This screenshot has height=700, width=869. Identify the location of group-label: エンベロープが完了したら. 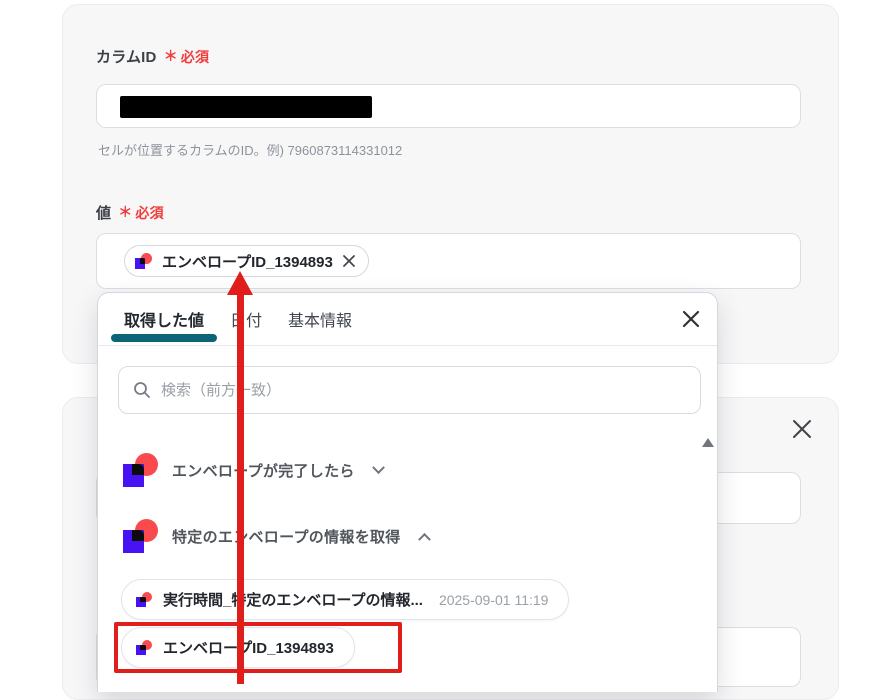
(263, 471).